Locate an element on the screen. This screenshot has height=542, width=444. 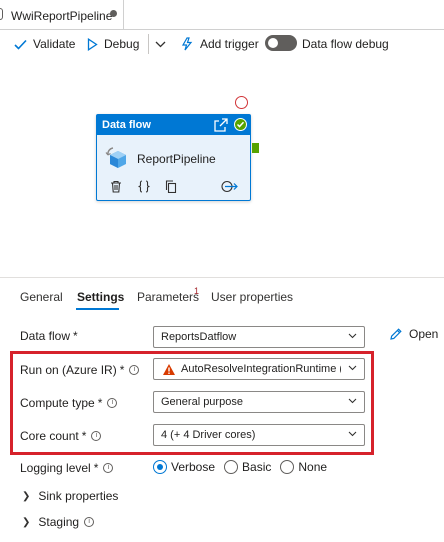
logging-none-radio: None is located at coordinates (303, 467).